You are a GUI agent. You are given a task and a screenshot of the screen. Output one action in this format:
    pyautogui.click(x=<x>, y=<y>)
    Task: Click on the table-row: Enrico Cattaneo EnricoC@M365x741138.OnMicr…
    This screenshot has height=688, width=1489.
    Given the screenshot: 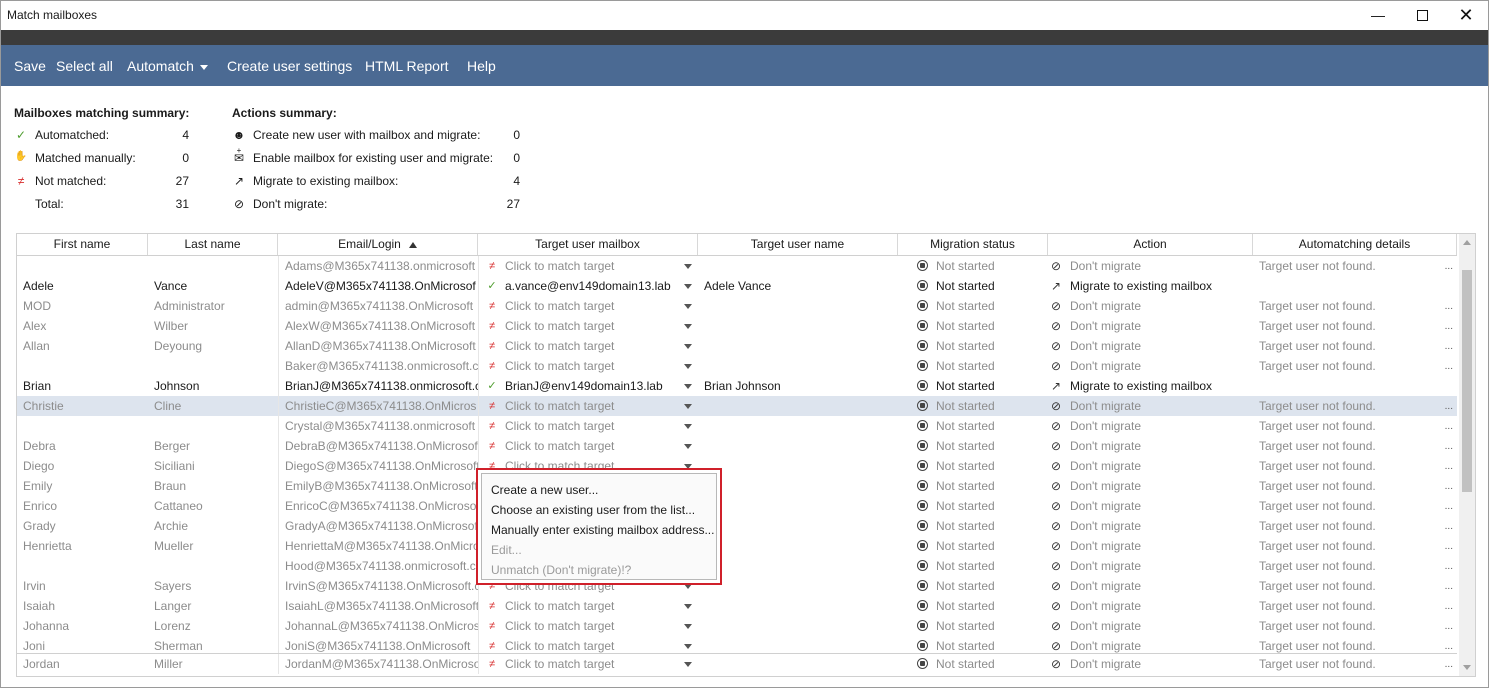 What is the action you would take?
    pyautogui.click(x=737, y=506)
    